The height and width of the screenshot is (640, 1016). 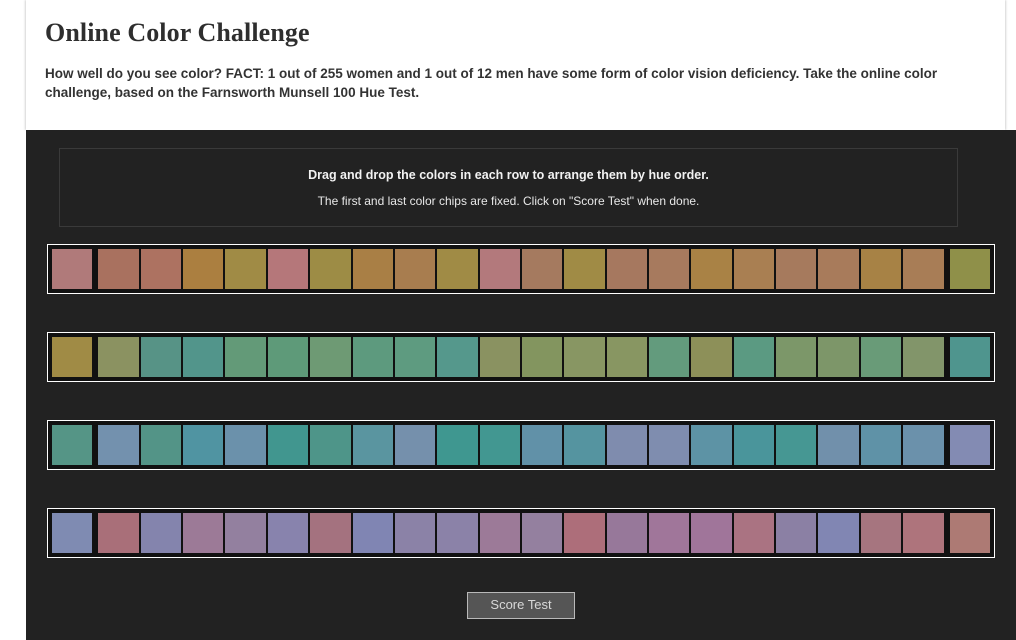 I want to click on color-chip-draggable-r1-c10, so click(x=457, y=269).